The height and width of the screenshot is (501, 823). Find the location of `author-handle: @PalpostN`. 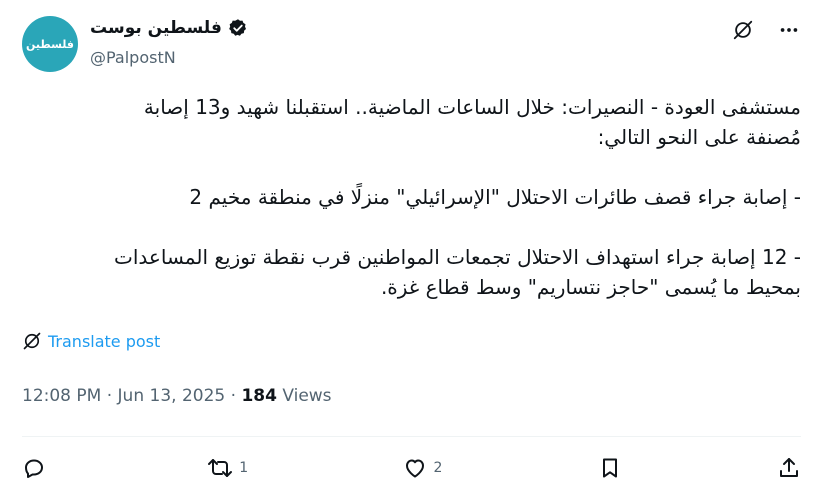

author-handle: @PalpostN is located at coordinates (133, 57).